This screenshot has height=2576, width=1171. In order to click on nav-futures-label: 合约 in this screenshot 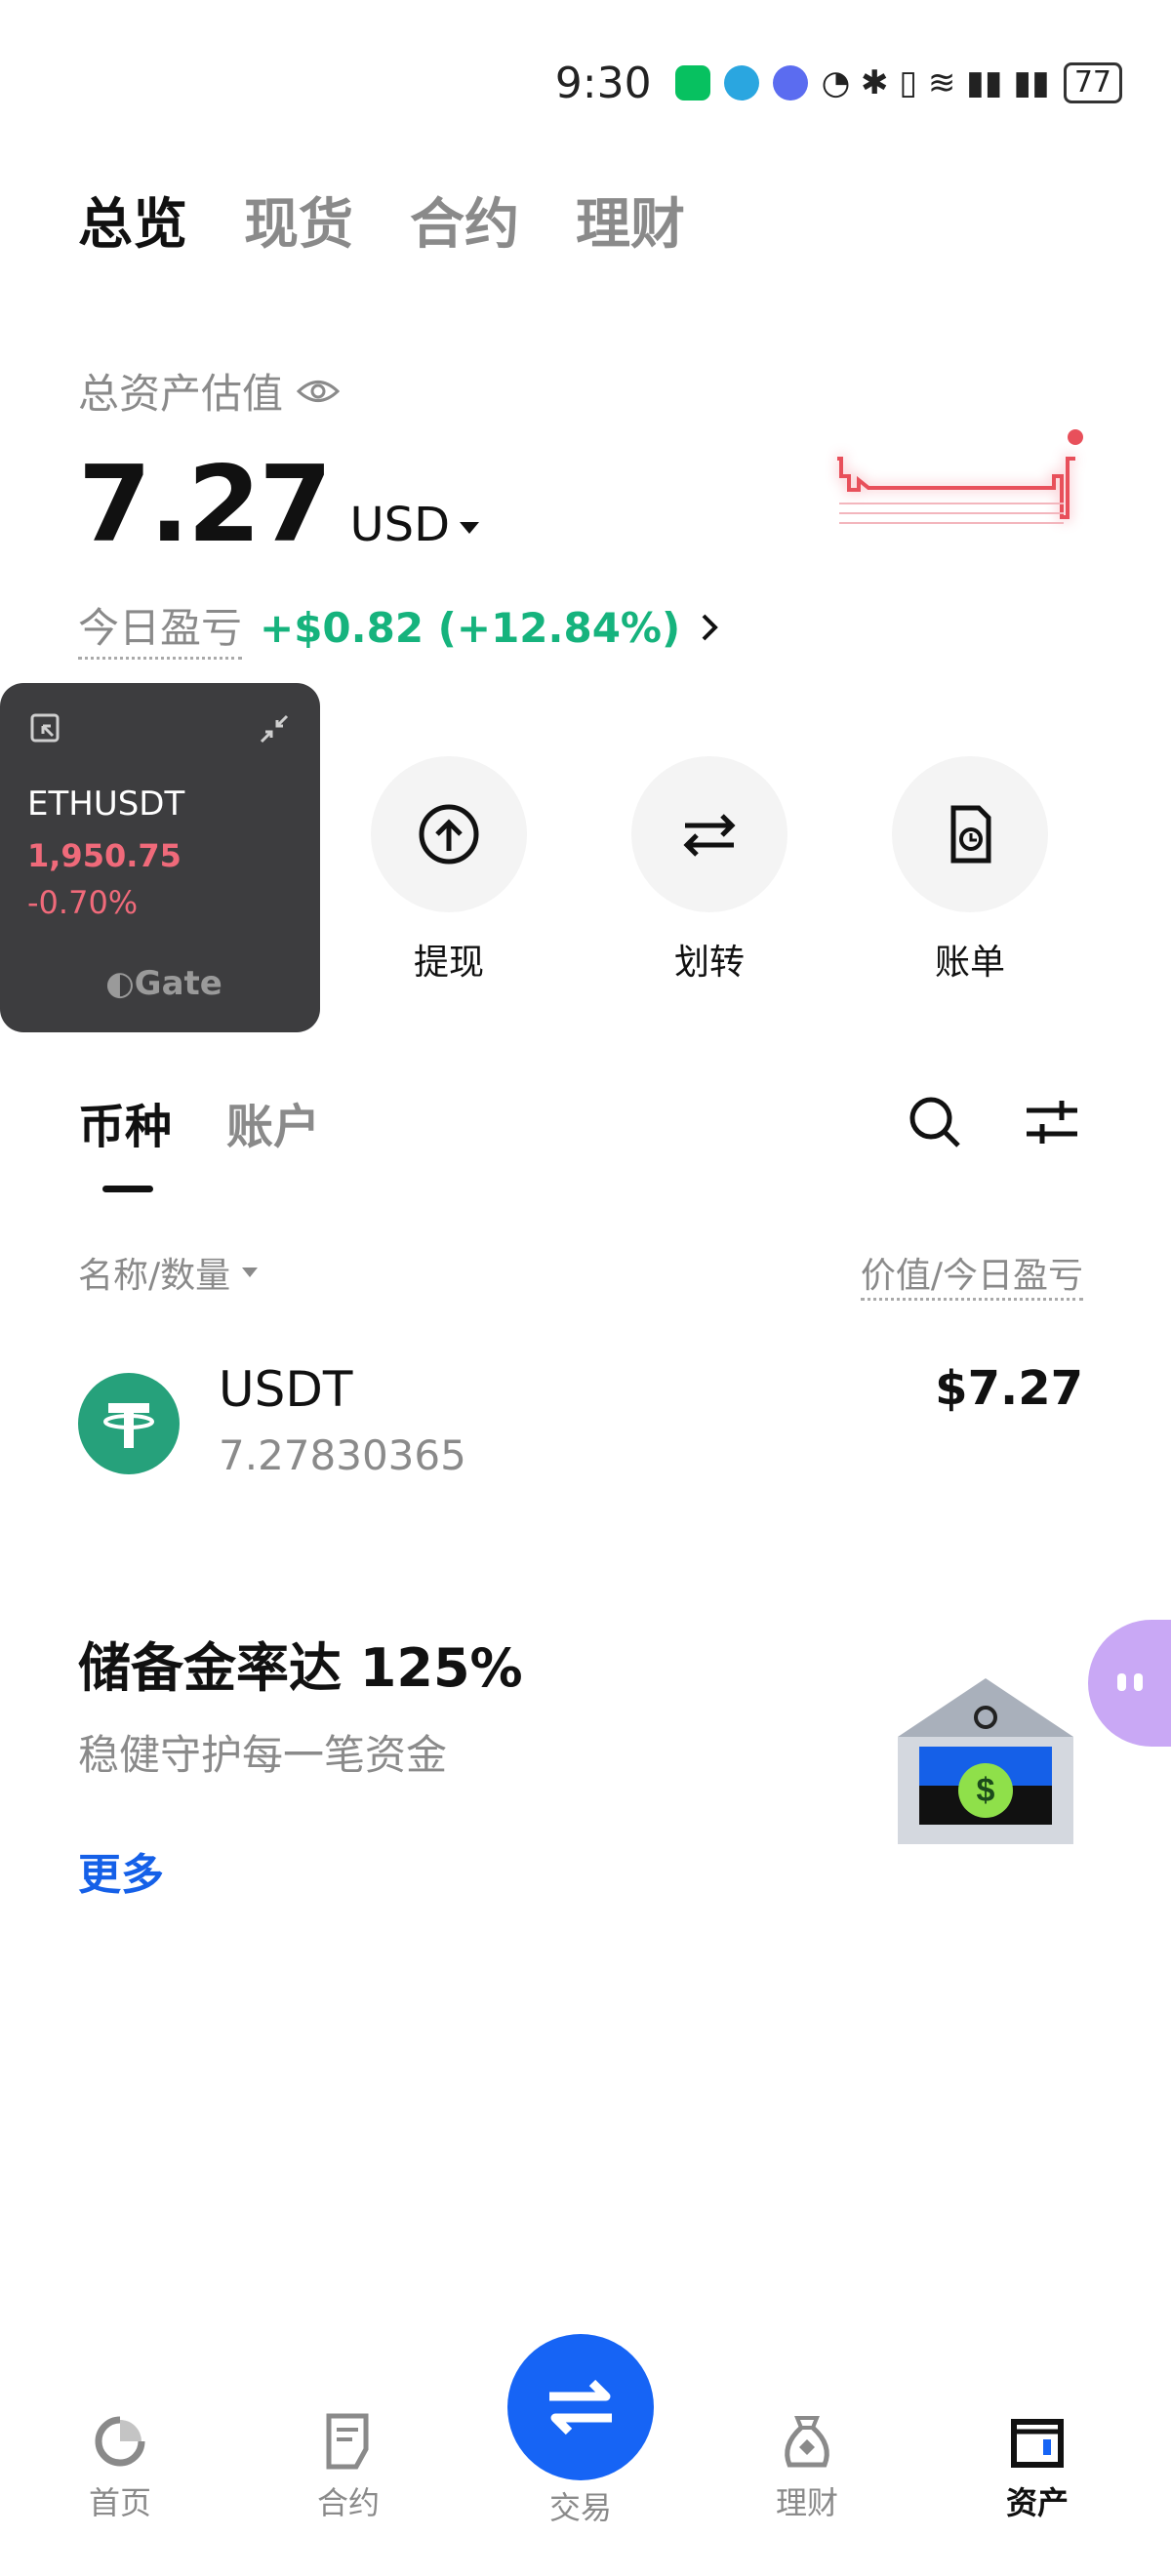, I will do `click(348, 2502)`.